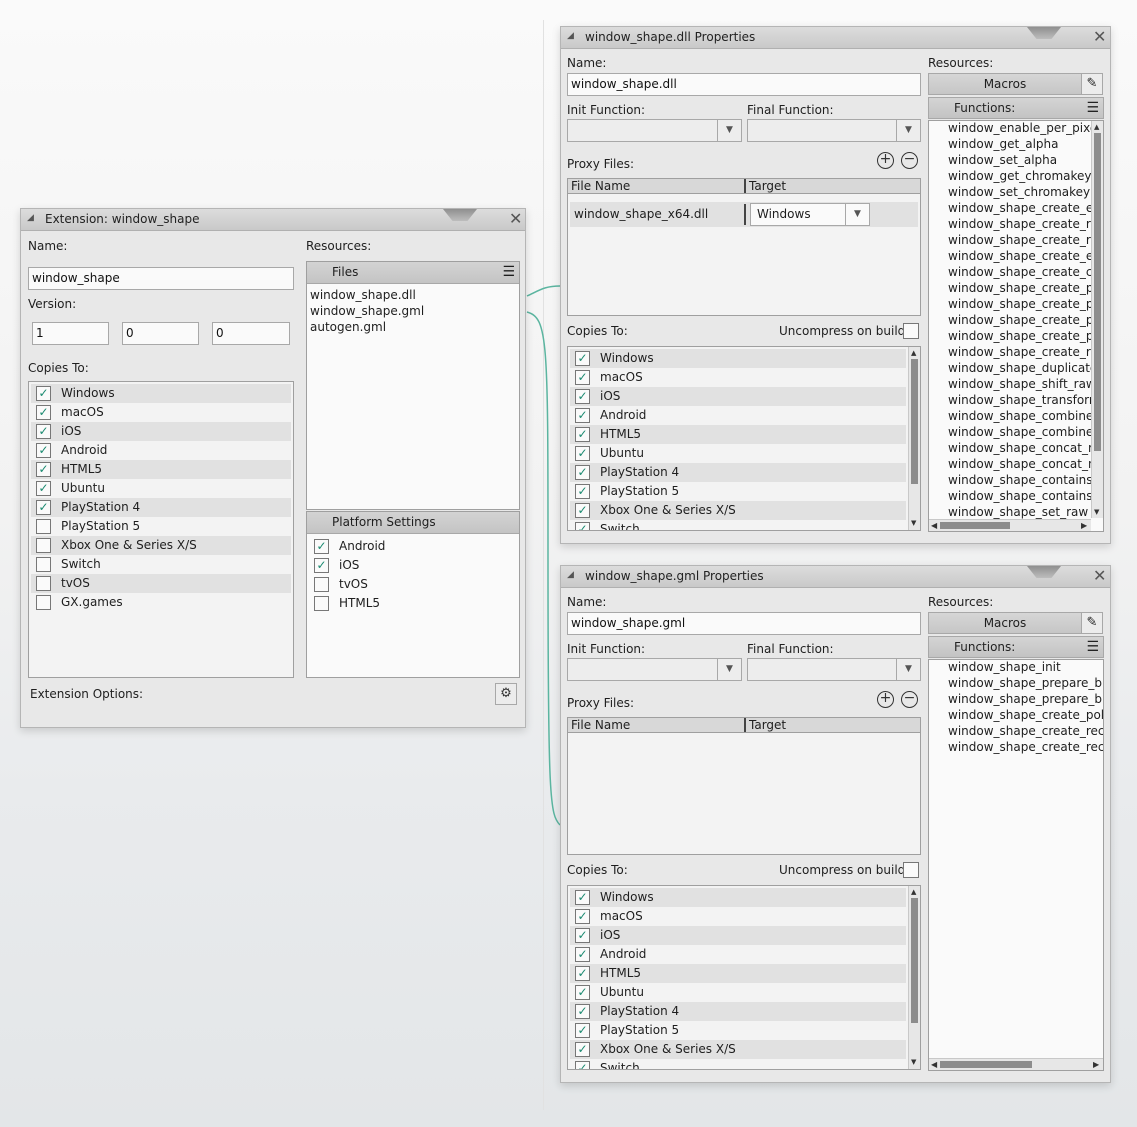 This screenshot has height=1127, width=1137. Describe the element at coordinates (934, 525) in the screenshot. I see `scroll-left-icon: ◀` at that location.